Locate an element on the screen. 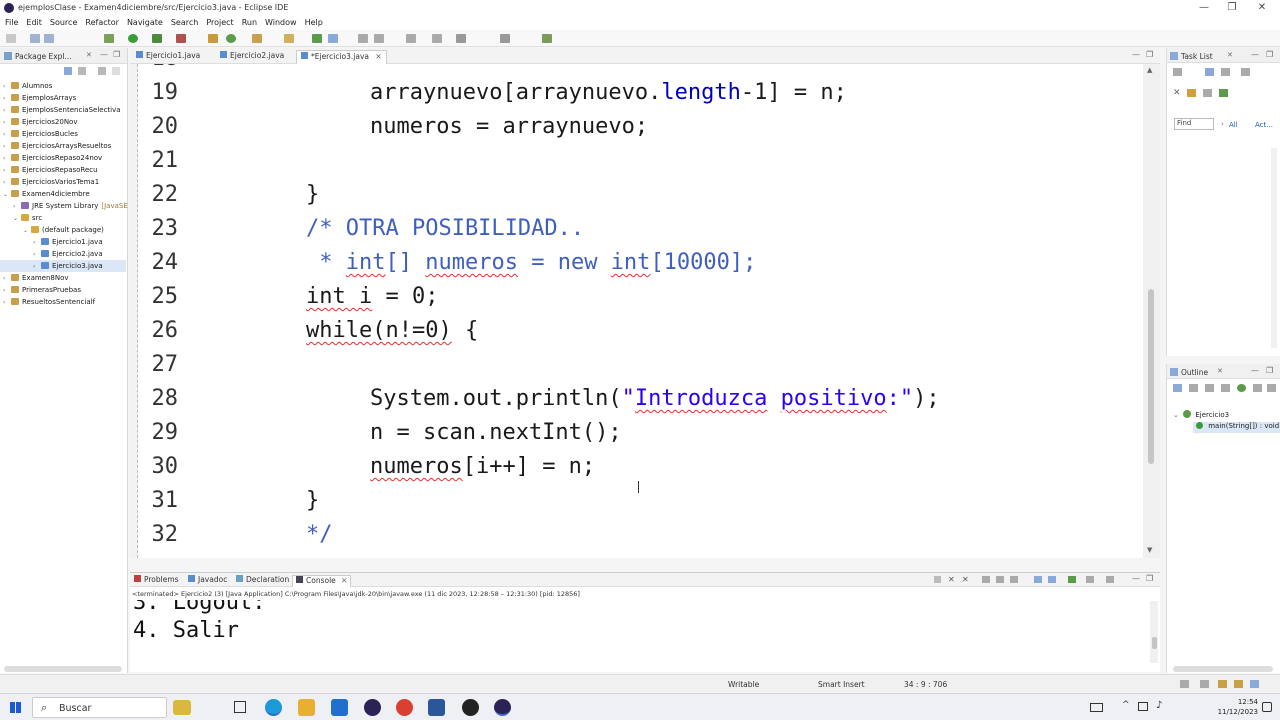  menu-project: Project is located at coordinates (219, 21).